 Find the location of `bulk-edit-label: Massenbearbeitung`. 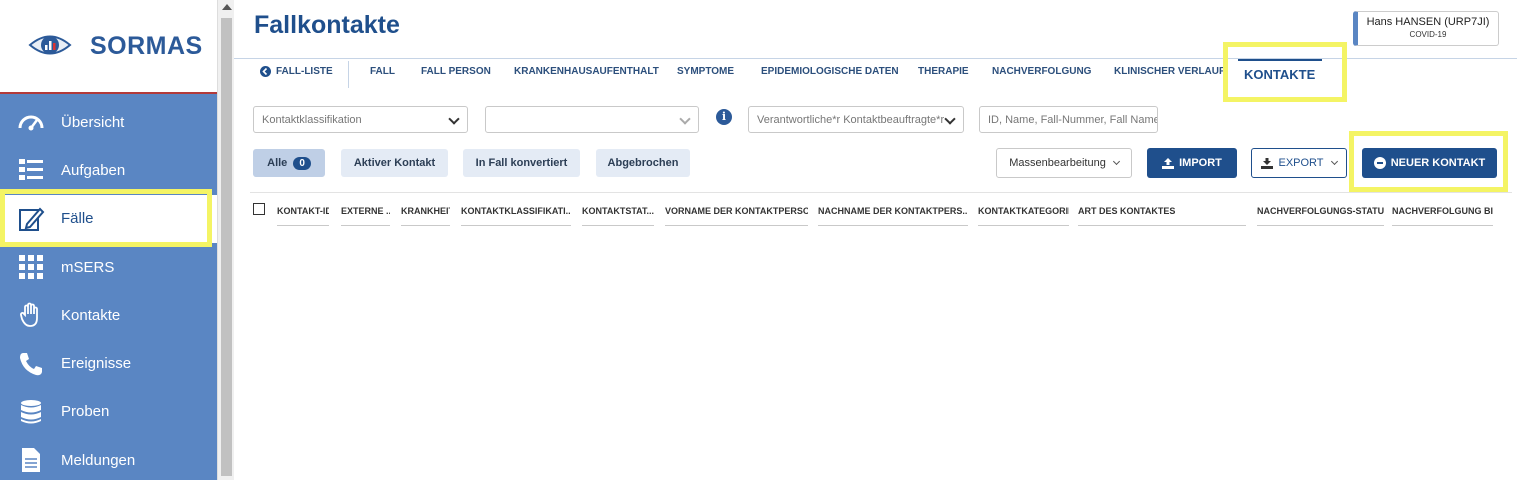

bulk-edit-label: Massenbearbeitung is located at coordinates (1057, 163).